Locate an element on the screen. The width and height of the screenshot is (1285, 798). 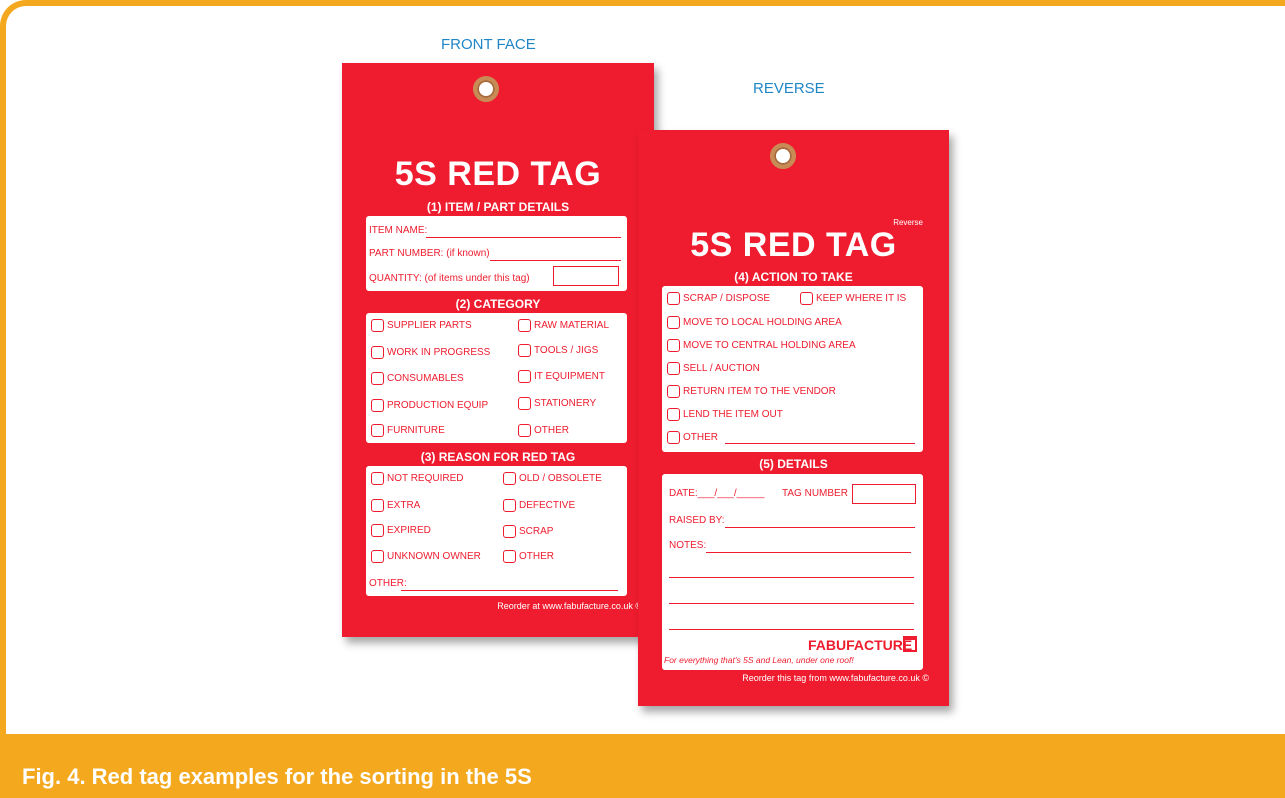
front-tag-title: 5S RED TAG is located at coordinates (498, 174).